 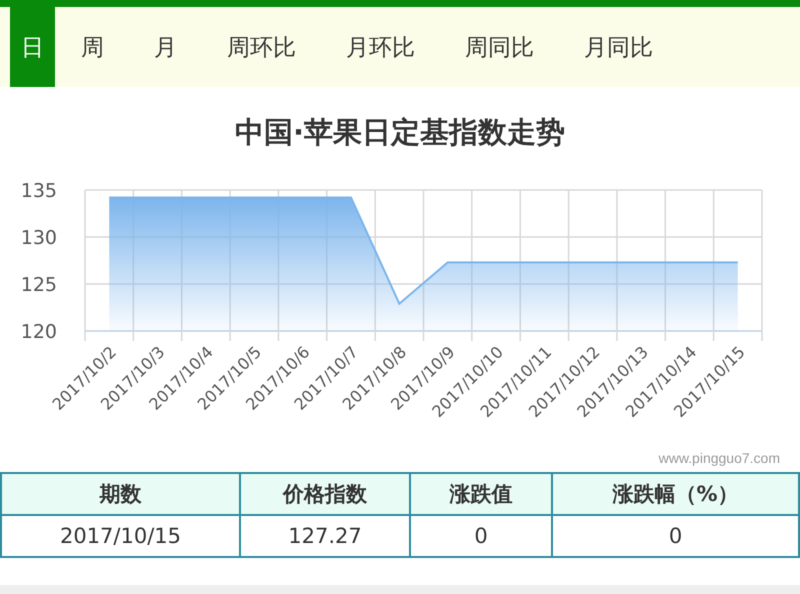 What do you see at coordinates (675, 494) in the screenshot?
I see `column-header: 涨跌幅（%）` at bounding box center [675, 494].